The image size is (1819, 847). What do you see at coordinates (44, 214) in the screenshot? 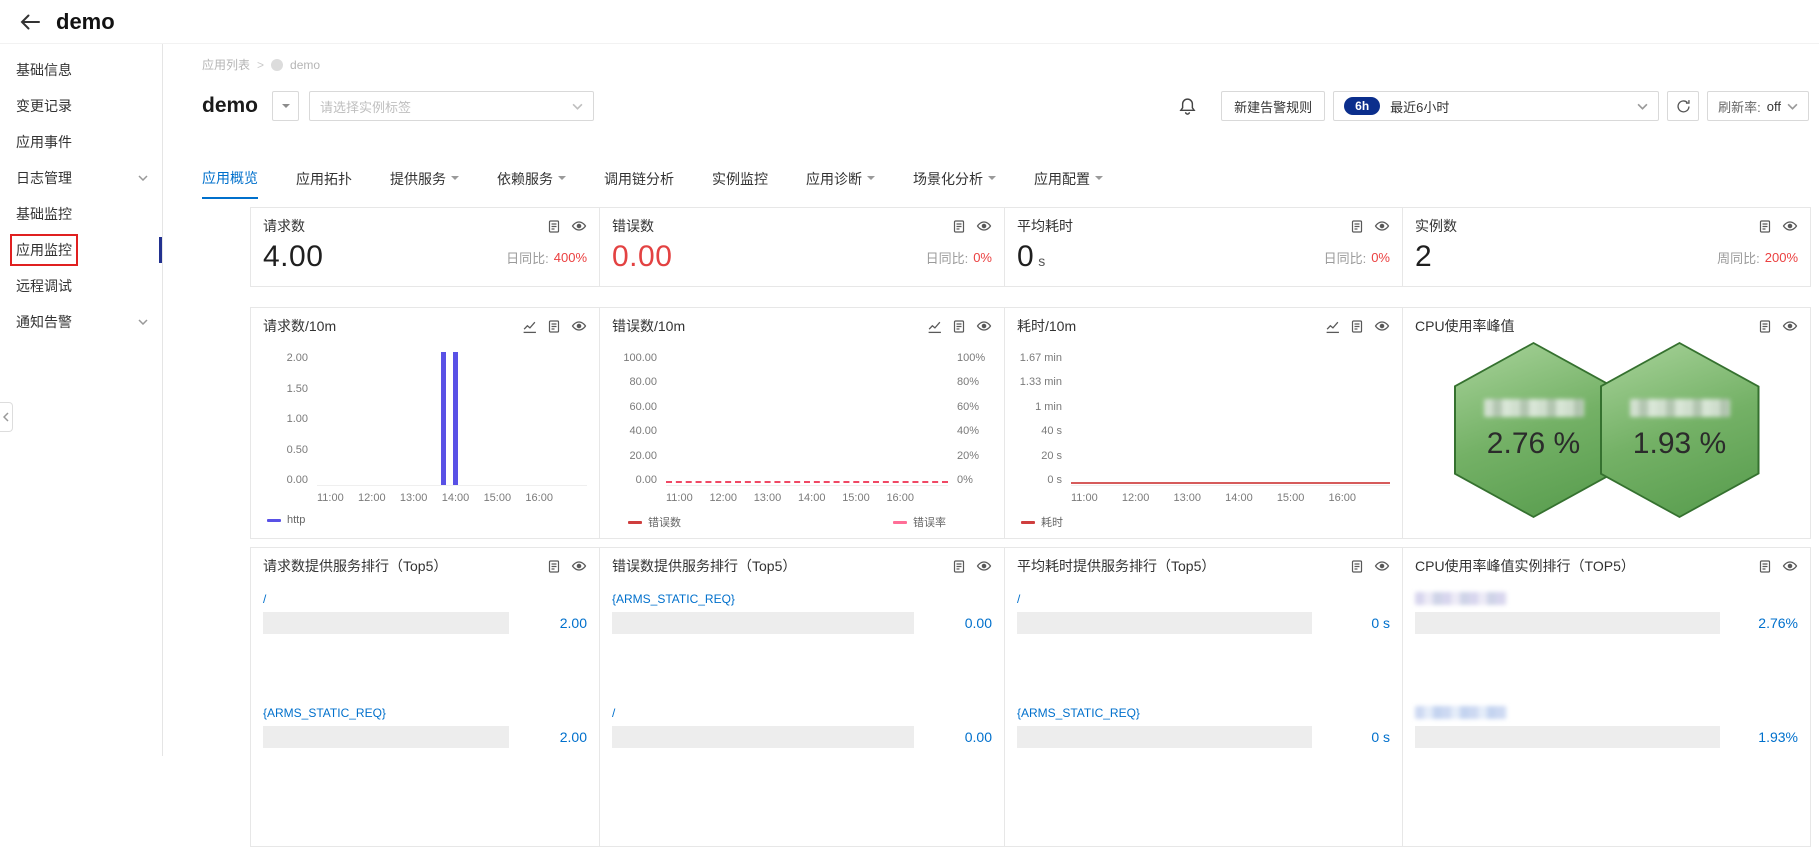
I see `sidebar-item-label: 基础监控` at bounding box center [44, 214].